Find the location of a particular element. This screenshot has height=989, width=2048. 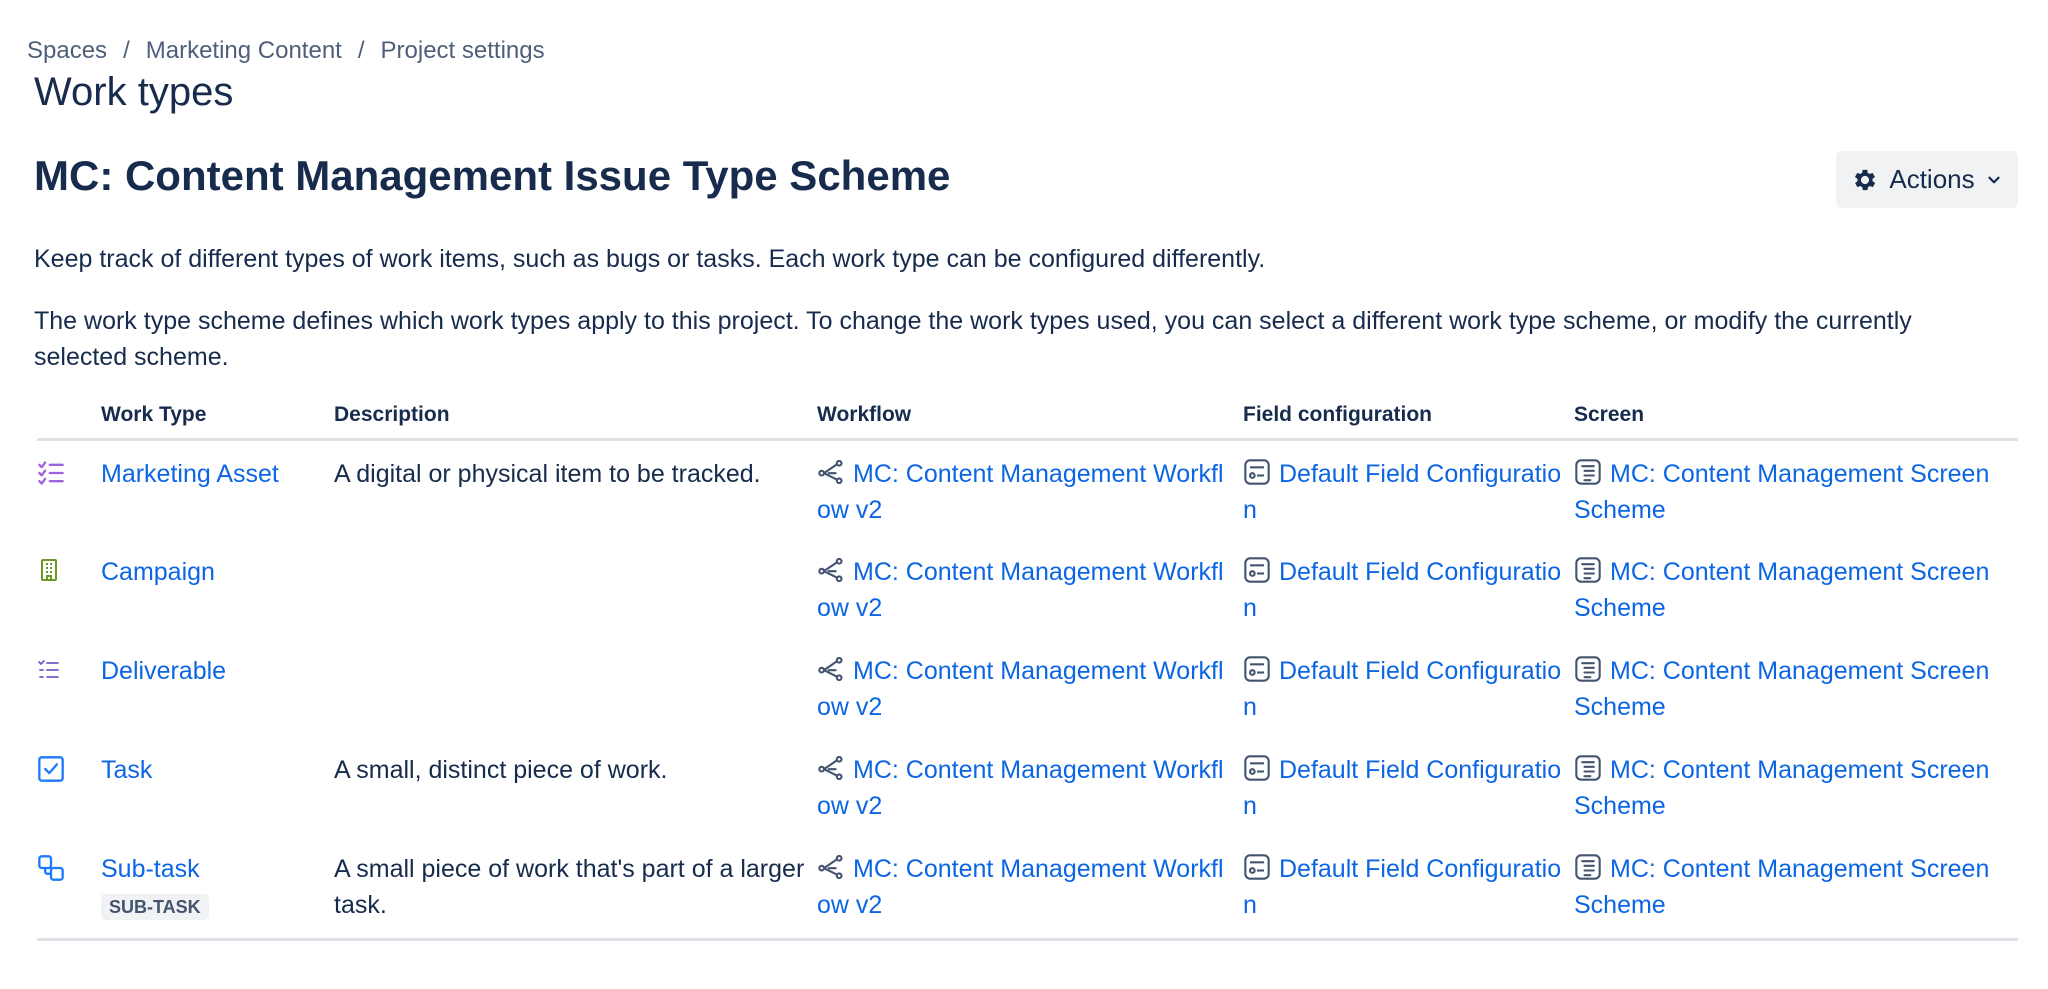

header-description: Description is located at coordinates (575, 416).